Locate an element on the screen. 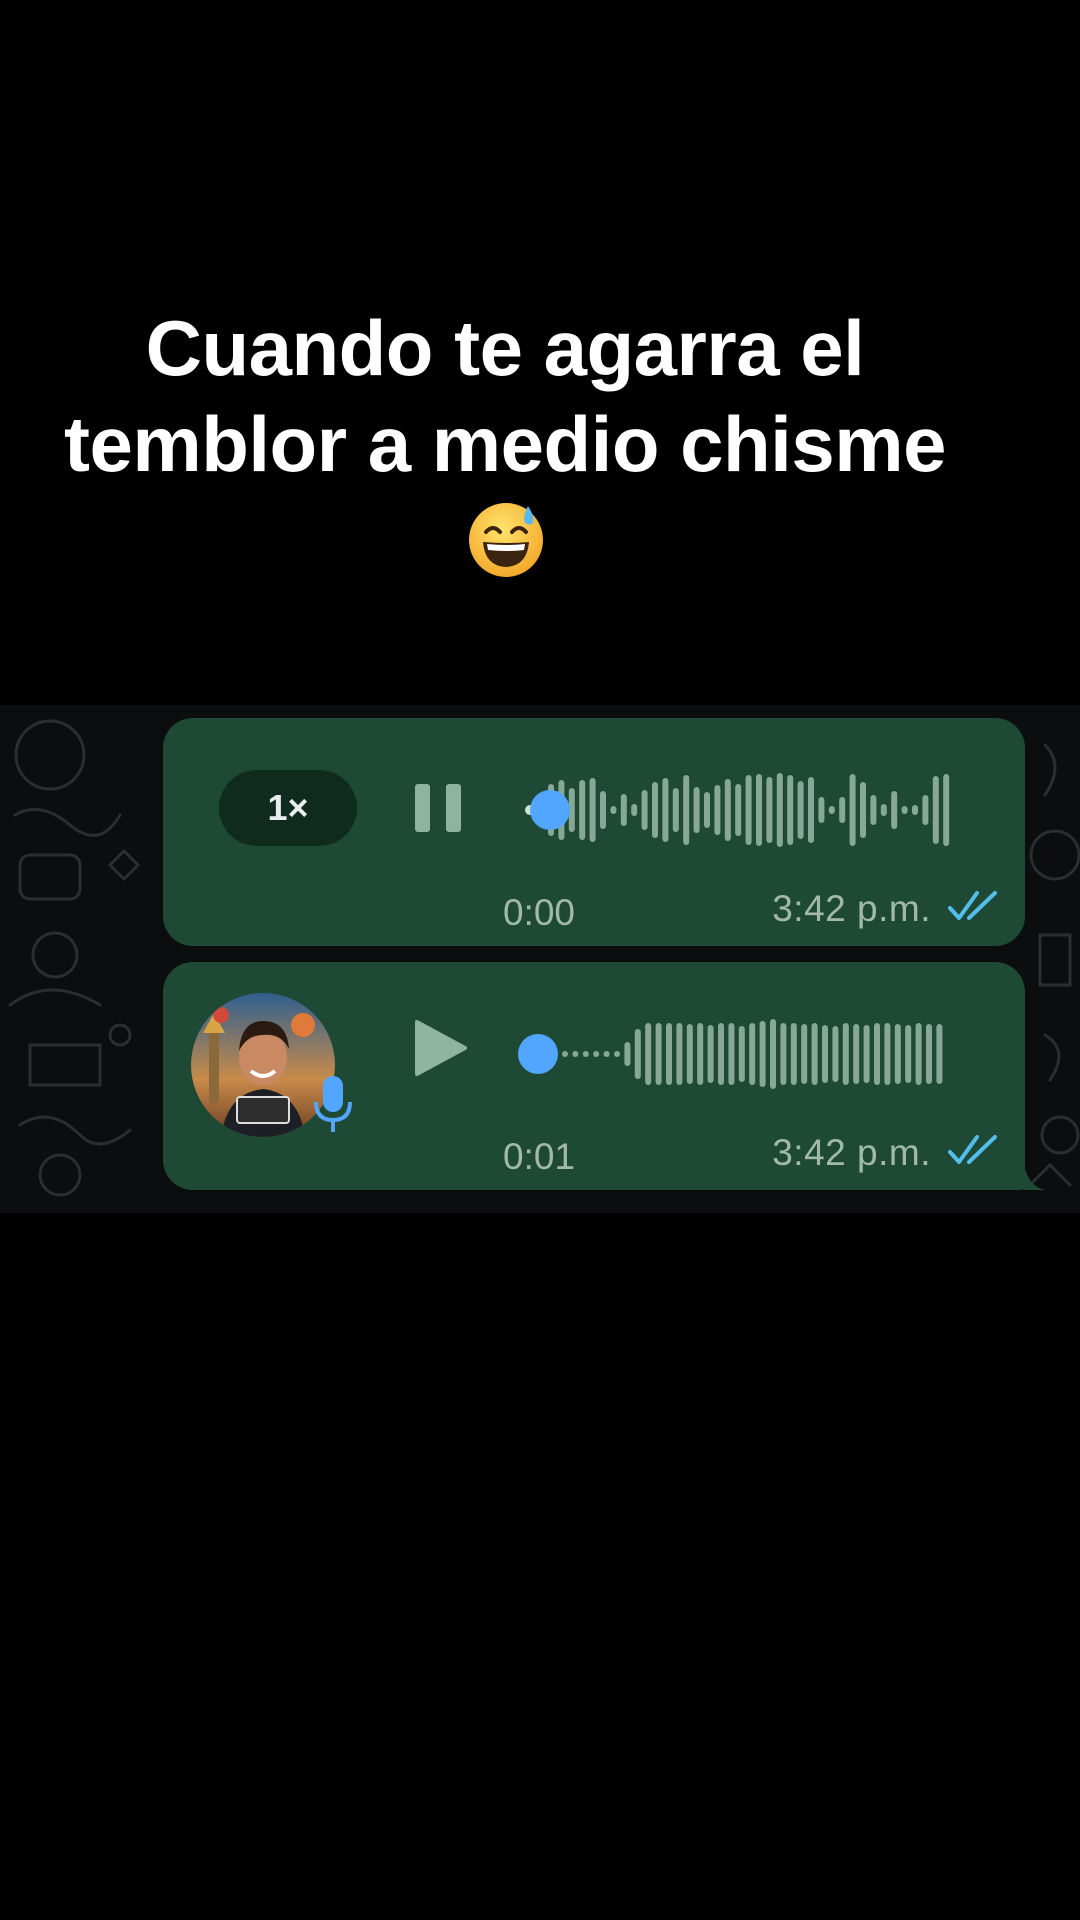 The height and width of the screenshot is (1920, 1080). voice-message-bubble-2: 0:01 3:42 p.m. is located at coordinates (604, 1076).